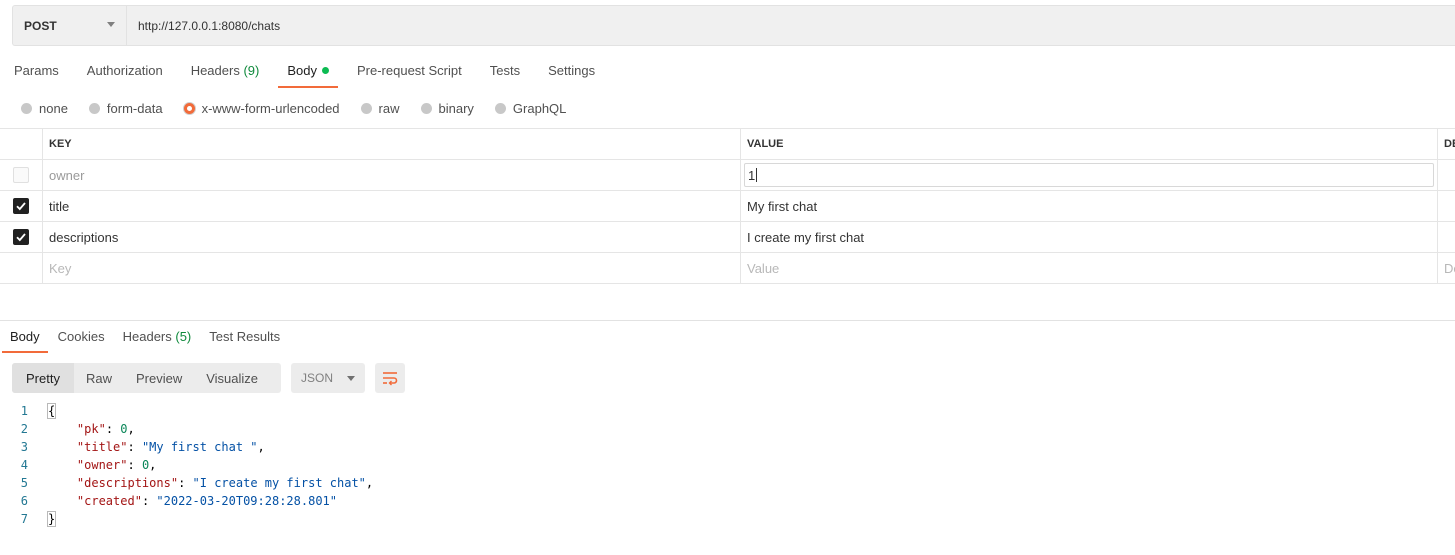 The height and width of the screenshot is (555, 1455). Describe the element at coordinates (1089, 144) in the screenshot. I see `column-value-header: VALUE` at that location.